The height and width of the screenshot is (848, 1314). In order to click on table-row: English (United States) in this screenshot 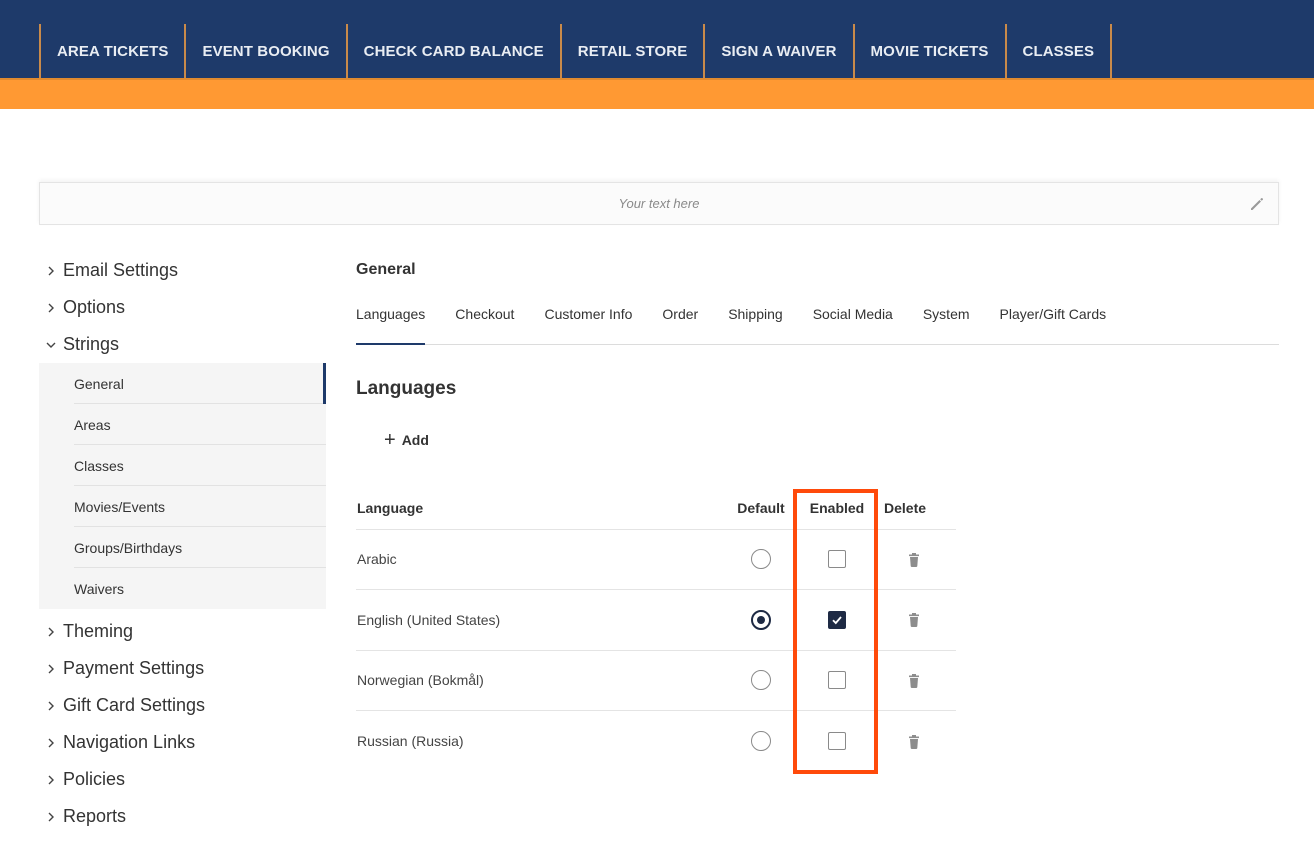, I will do `click(656, 620)`.